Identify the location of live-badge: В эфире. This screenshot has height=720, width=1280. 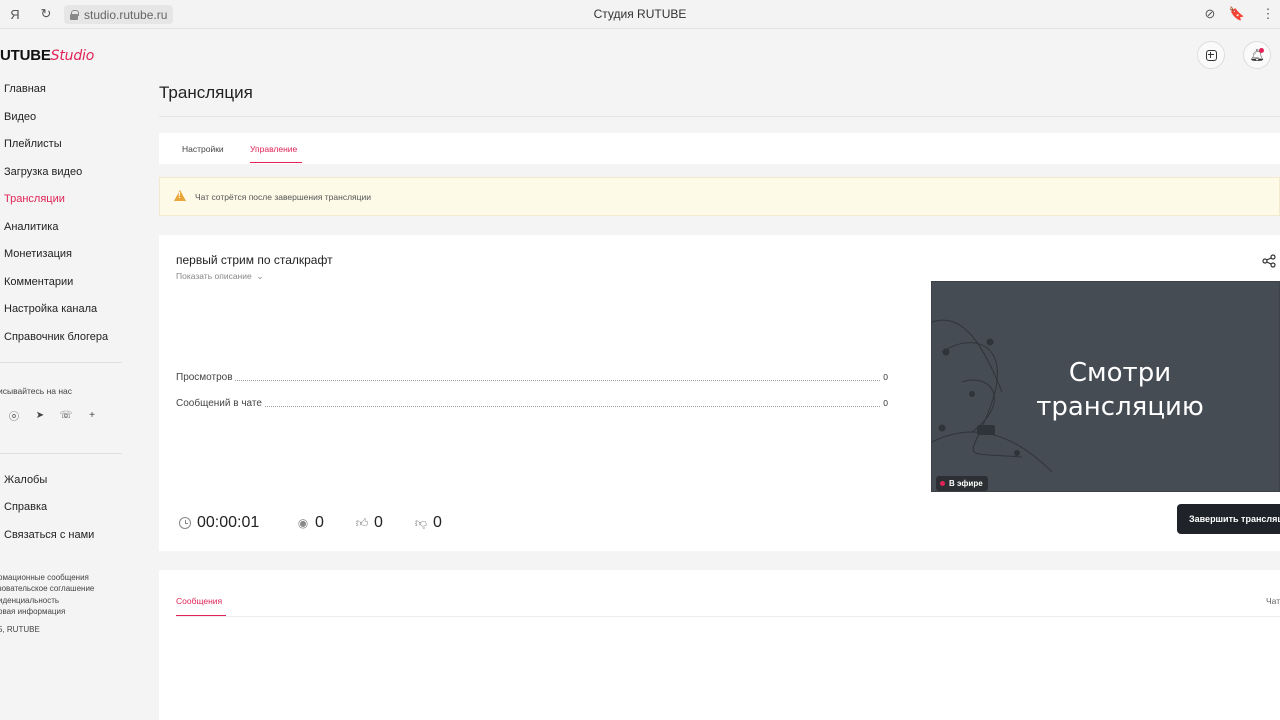
(962, 483).